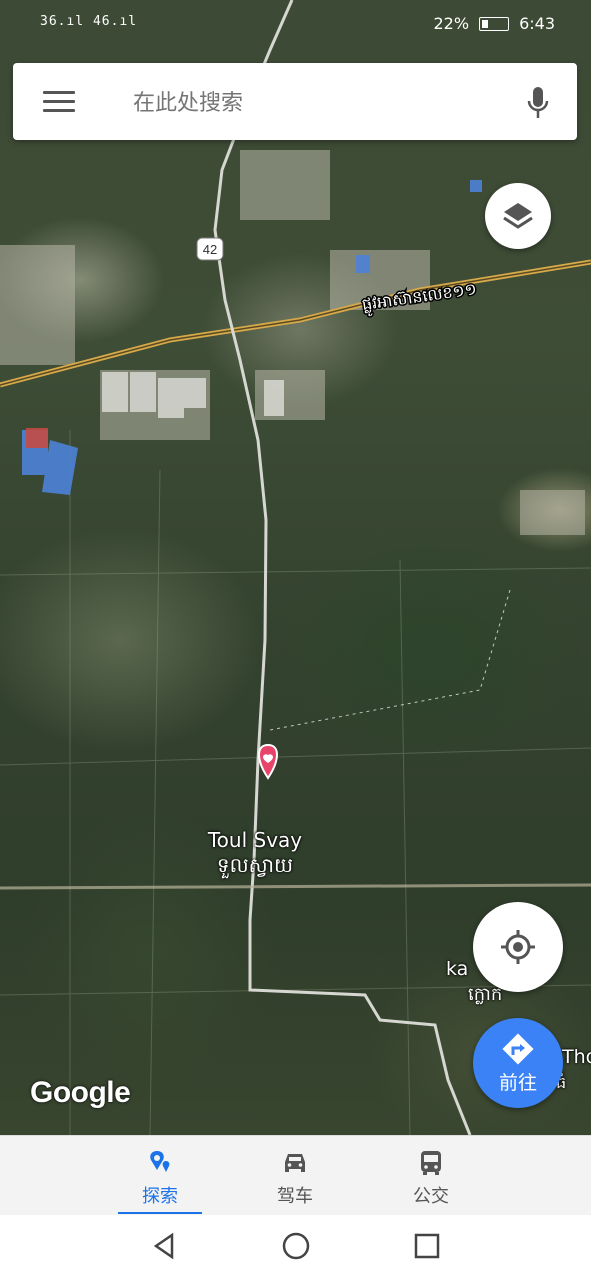 The width and height of the screenshot is (591, 1280). Describe the element at coordinates (517, 1082) in the screenshot. I see `go-label: 前往` at that location.